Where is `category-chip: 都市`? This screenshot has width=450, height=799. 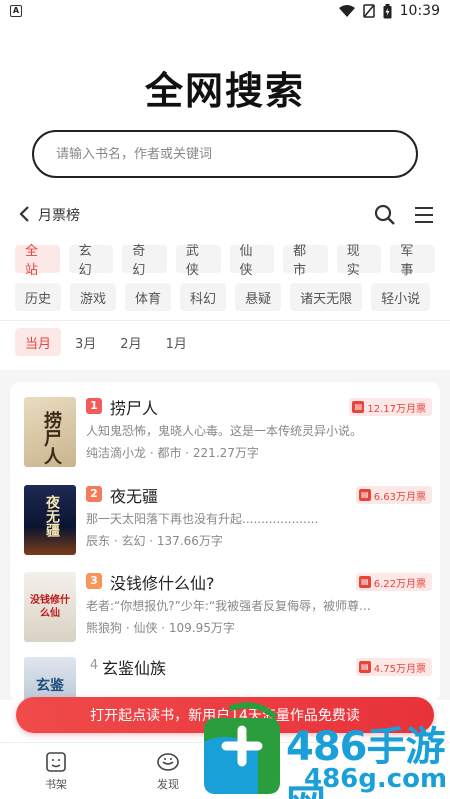 category-chip: 都市 is located at coordinates (305, 261).